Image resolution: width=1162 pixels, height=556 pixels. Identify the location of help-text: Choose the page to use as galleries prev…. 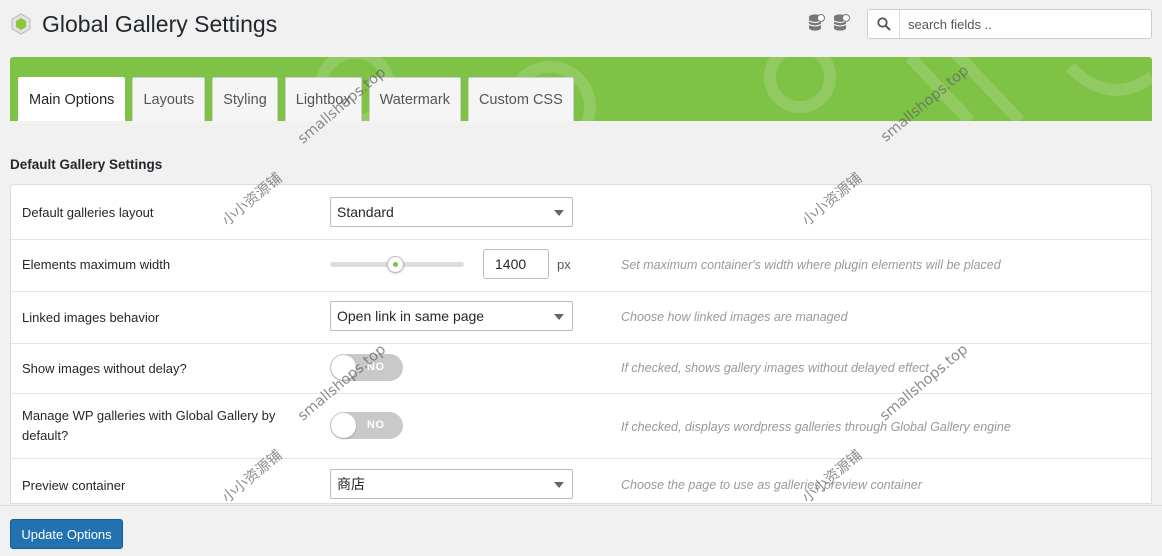
(771, 485).